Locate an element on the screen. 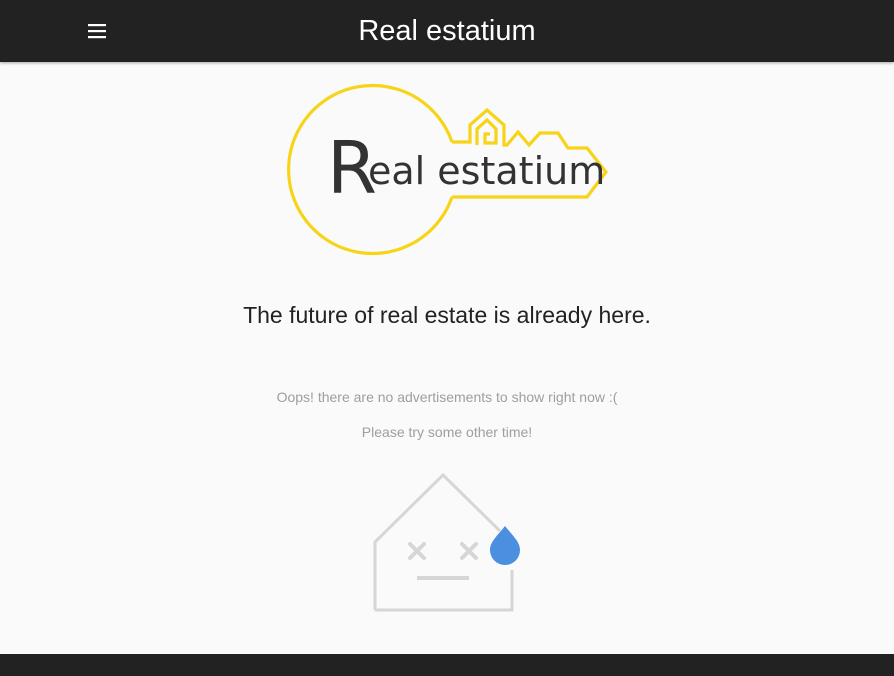 Image resolution: width=894 pixels, height=676 pixels. logo-wordmark: eal estatium is located at coordinates (486, 171).